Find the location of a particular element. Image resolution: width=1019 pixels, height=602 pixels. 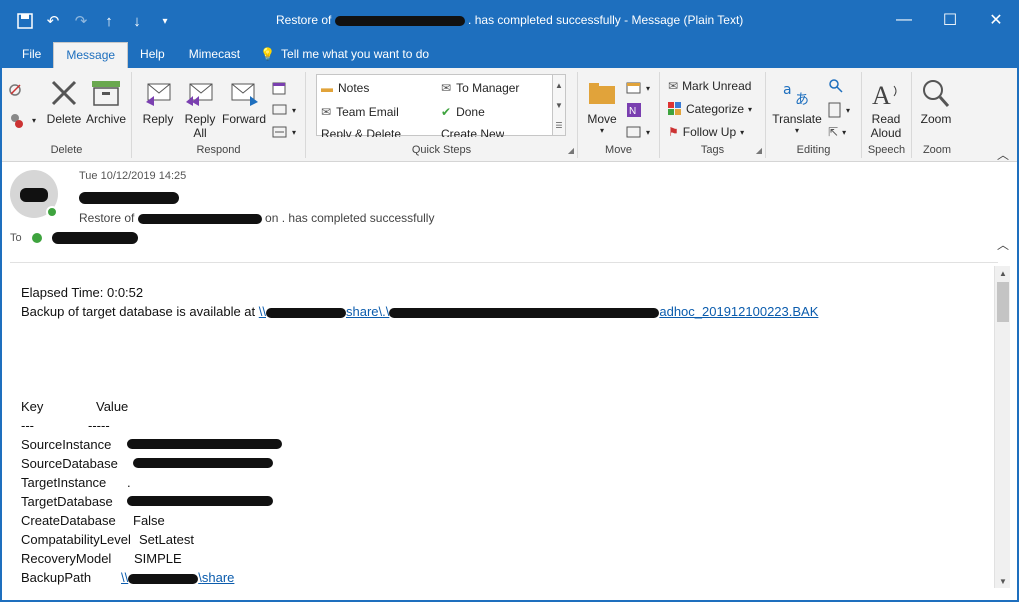

read-aloud-icon: A is located at coordinates (886, 93).